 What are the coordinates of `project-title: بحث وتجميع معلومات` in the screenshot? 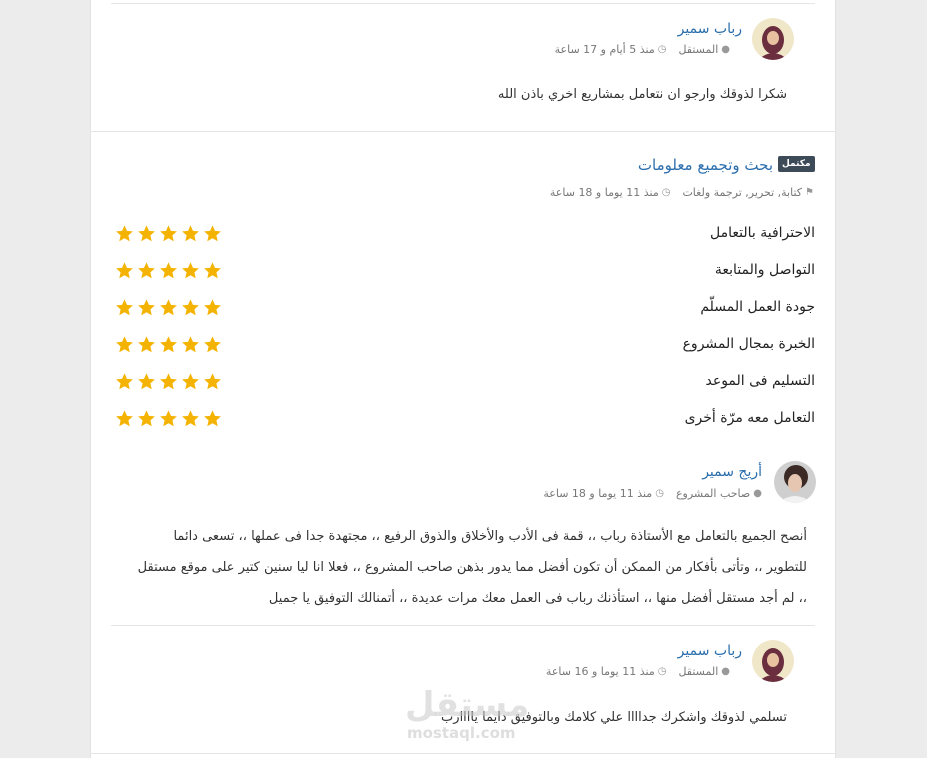 It's located at (705, 165).